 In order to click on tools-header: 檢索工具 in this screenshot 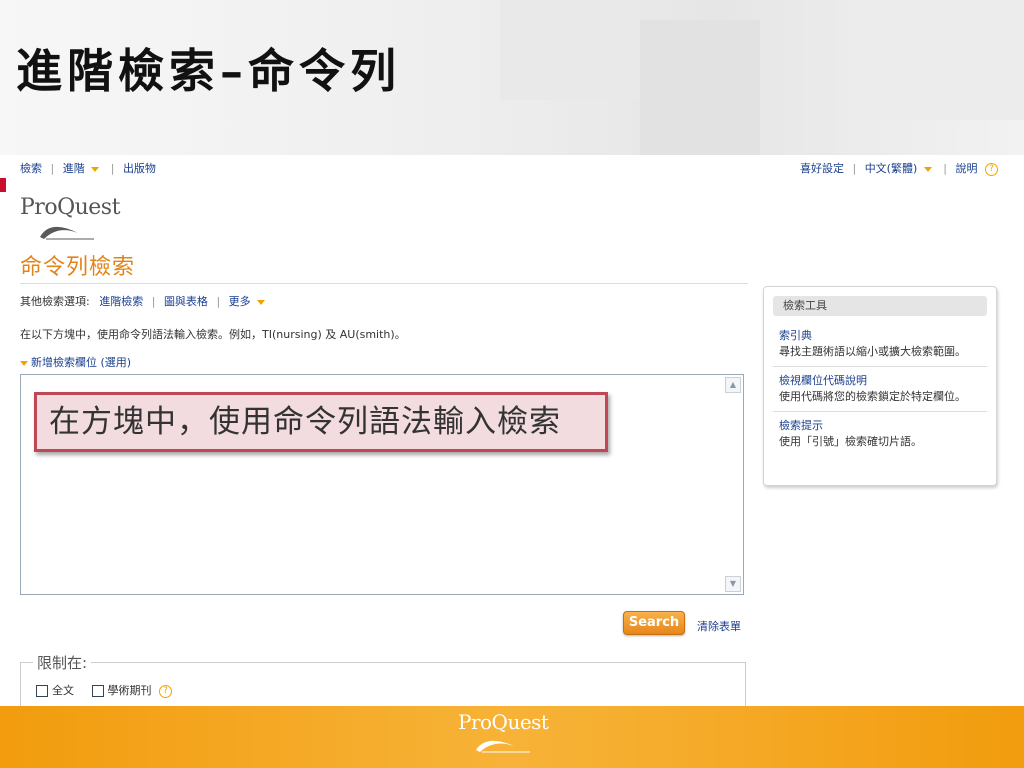, I will do `click(880, 306)`.